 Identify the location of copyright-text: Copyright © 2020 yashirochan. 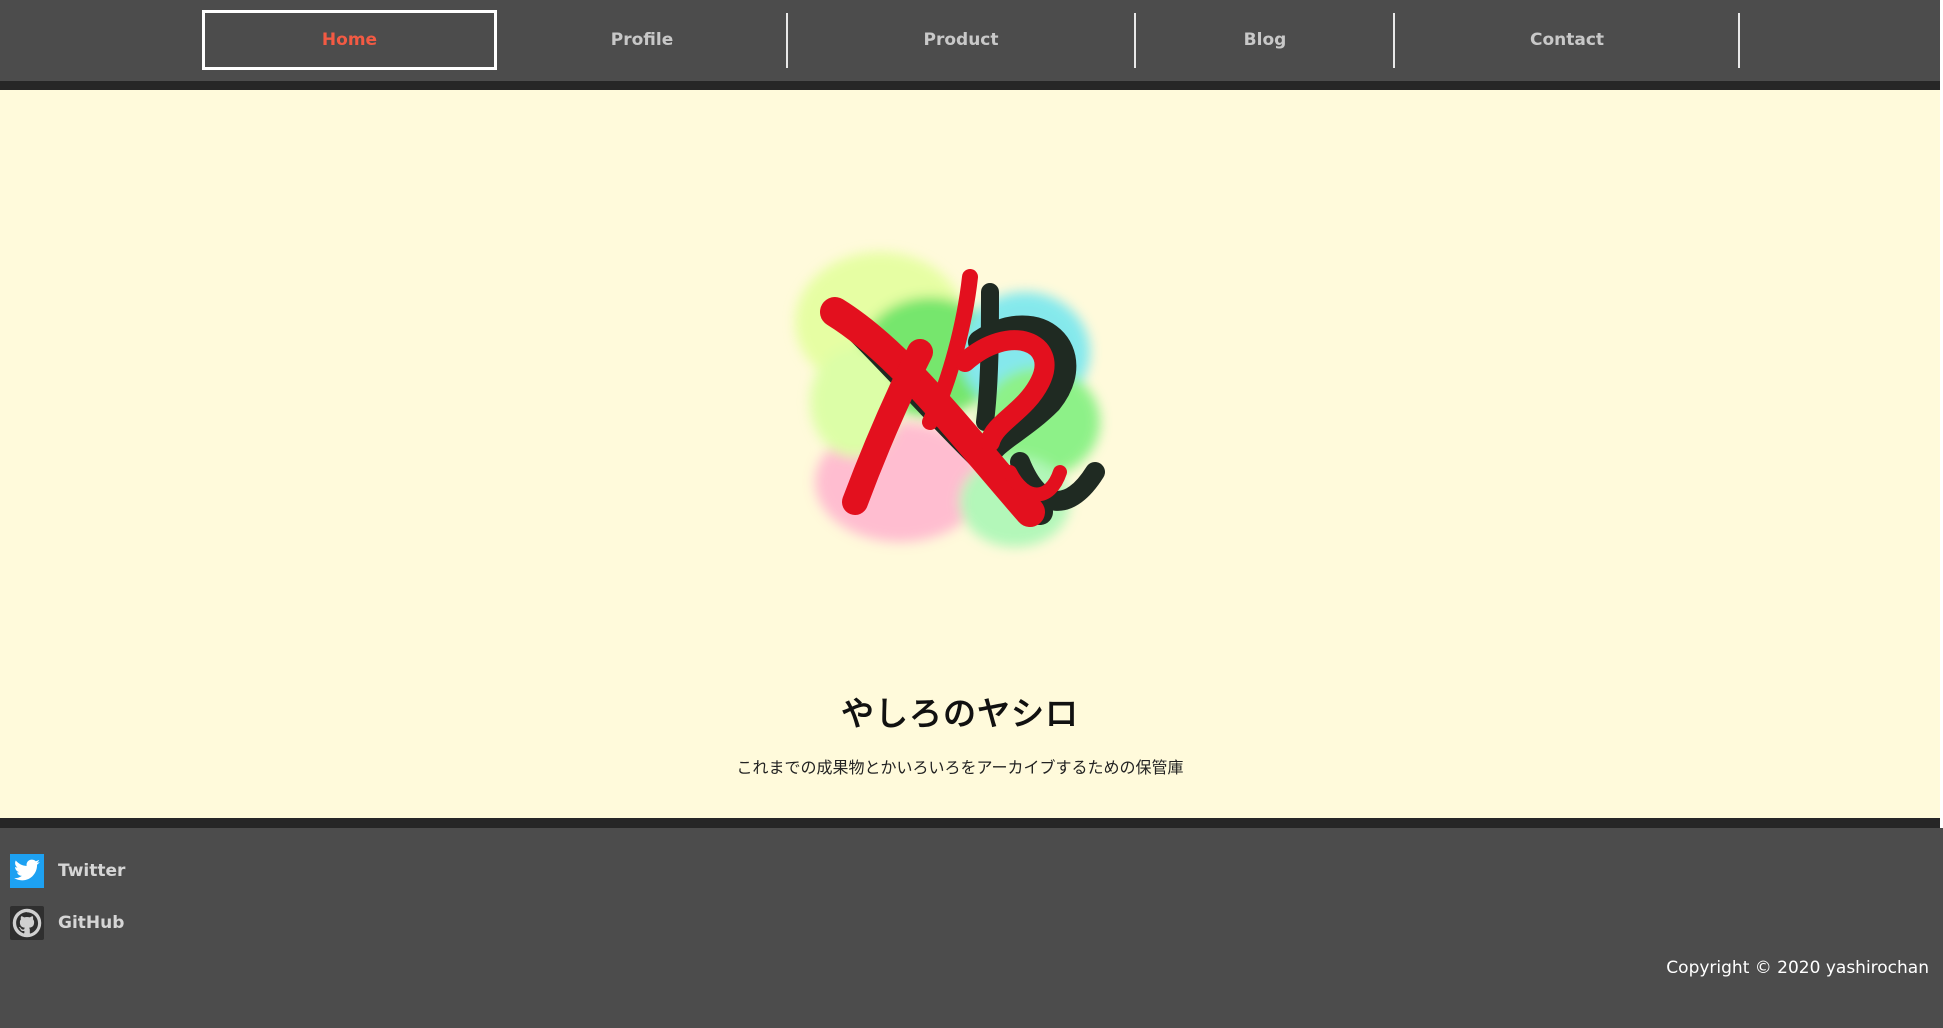
(1797, 968).